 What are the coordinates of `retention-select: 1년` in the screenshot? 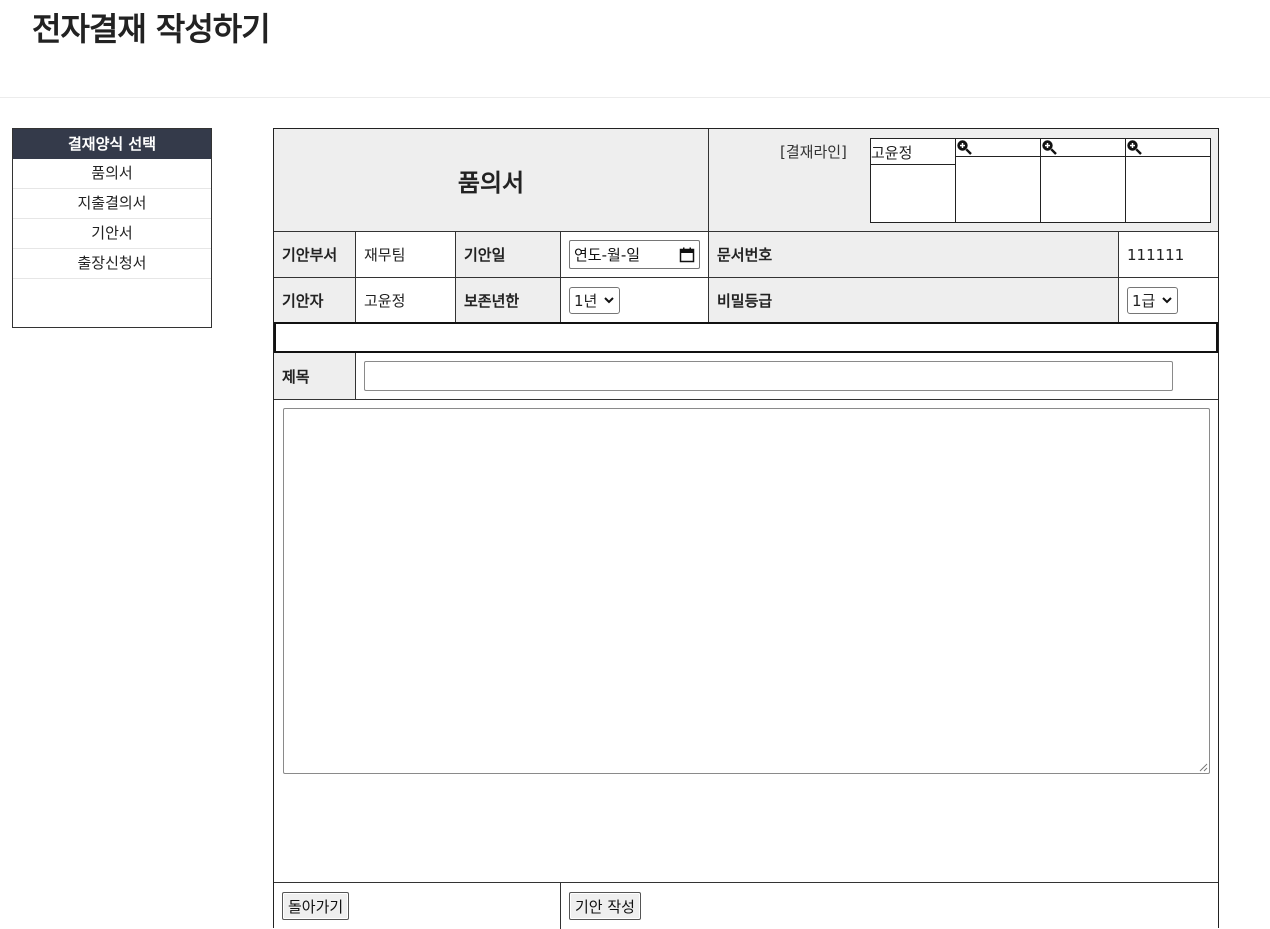 It's located at (595, 300).